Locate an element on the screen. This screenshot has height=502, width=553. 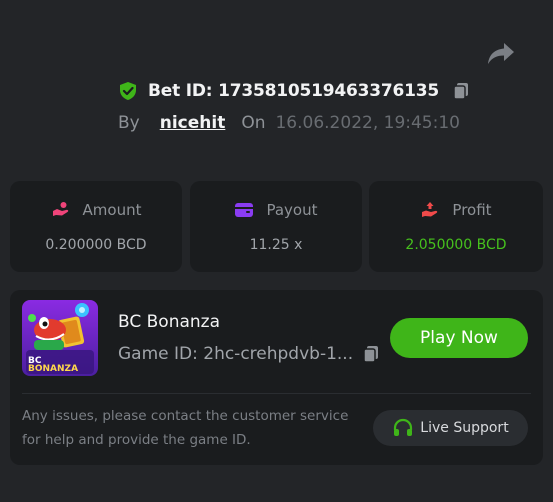
stat-value: 2.050000 BCD is located at coordinates (456, 245).